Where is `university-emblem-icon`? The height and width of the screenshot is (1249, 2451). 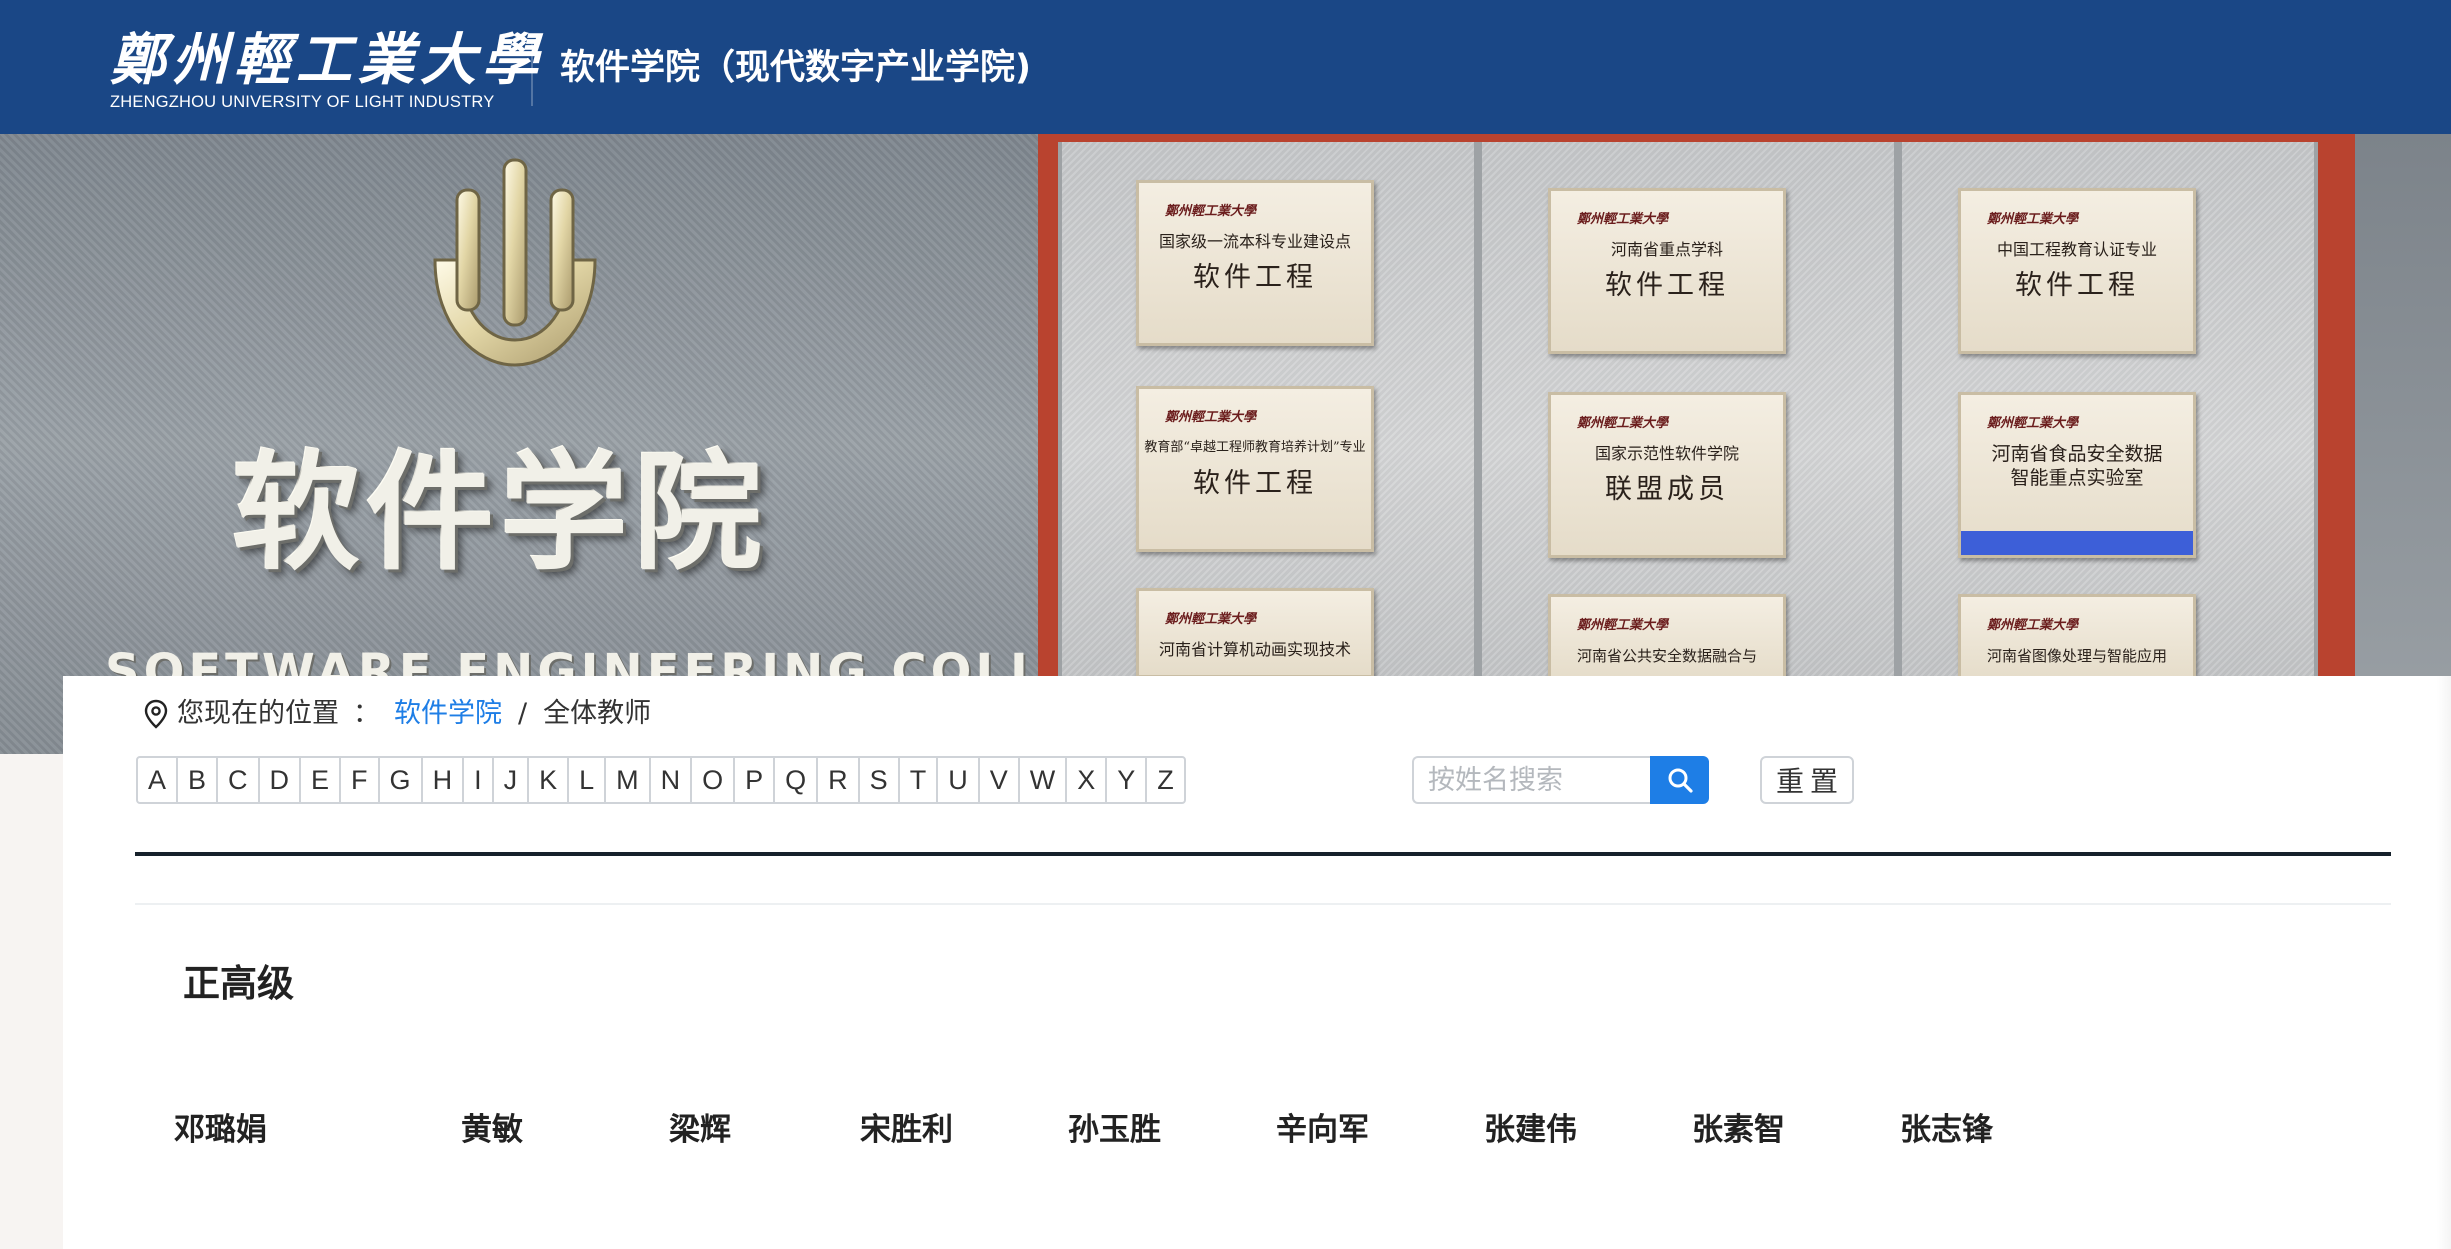 university-emblem-icon is located at coordinates (515, 262).